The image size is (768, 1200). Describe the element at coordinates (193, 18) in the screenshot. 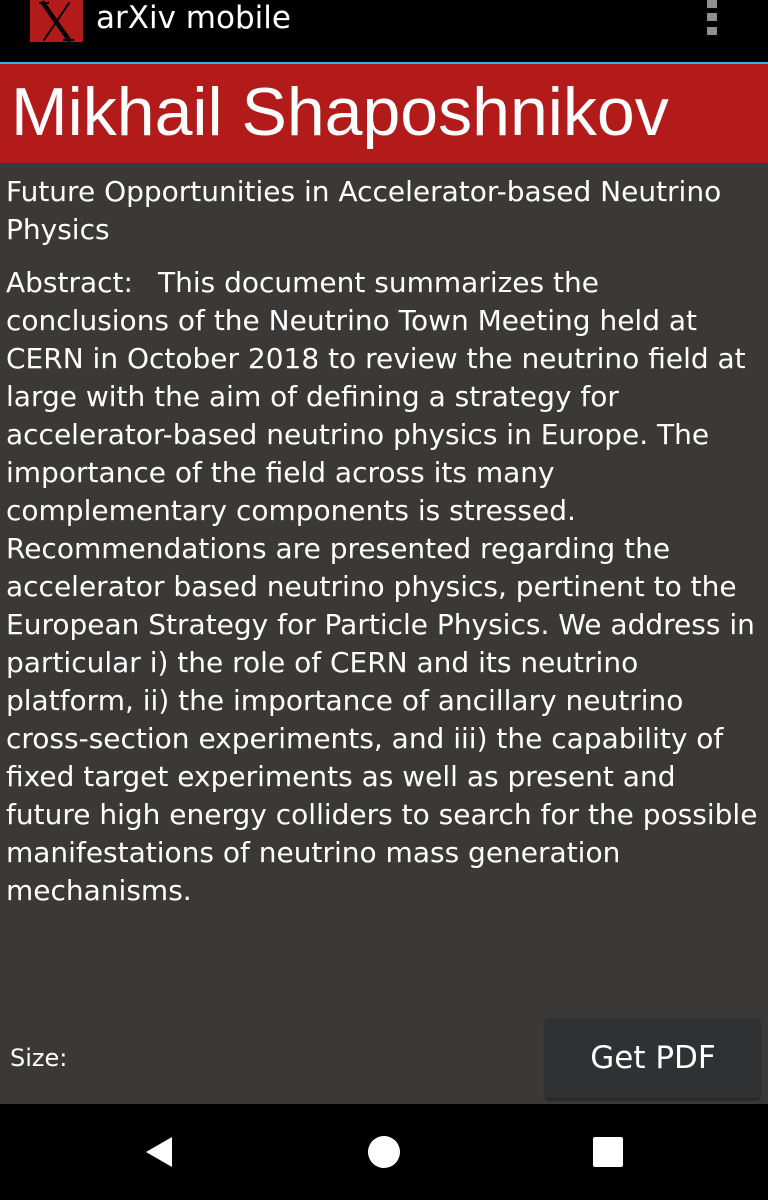

I see `app-title: arXiv mobile` at that location.